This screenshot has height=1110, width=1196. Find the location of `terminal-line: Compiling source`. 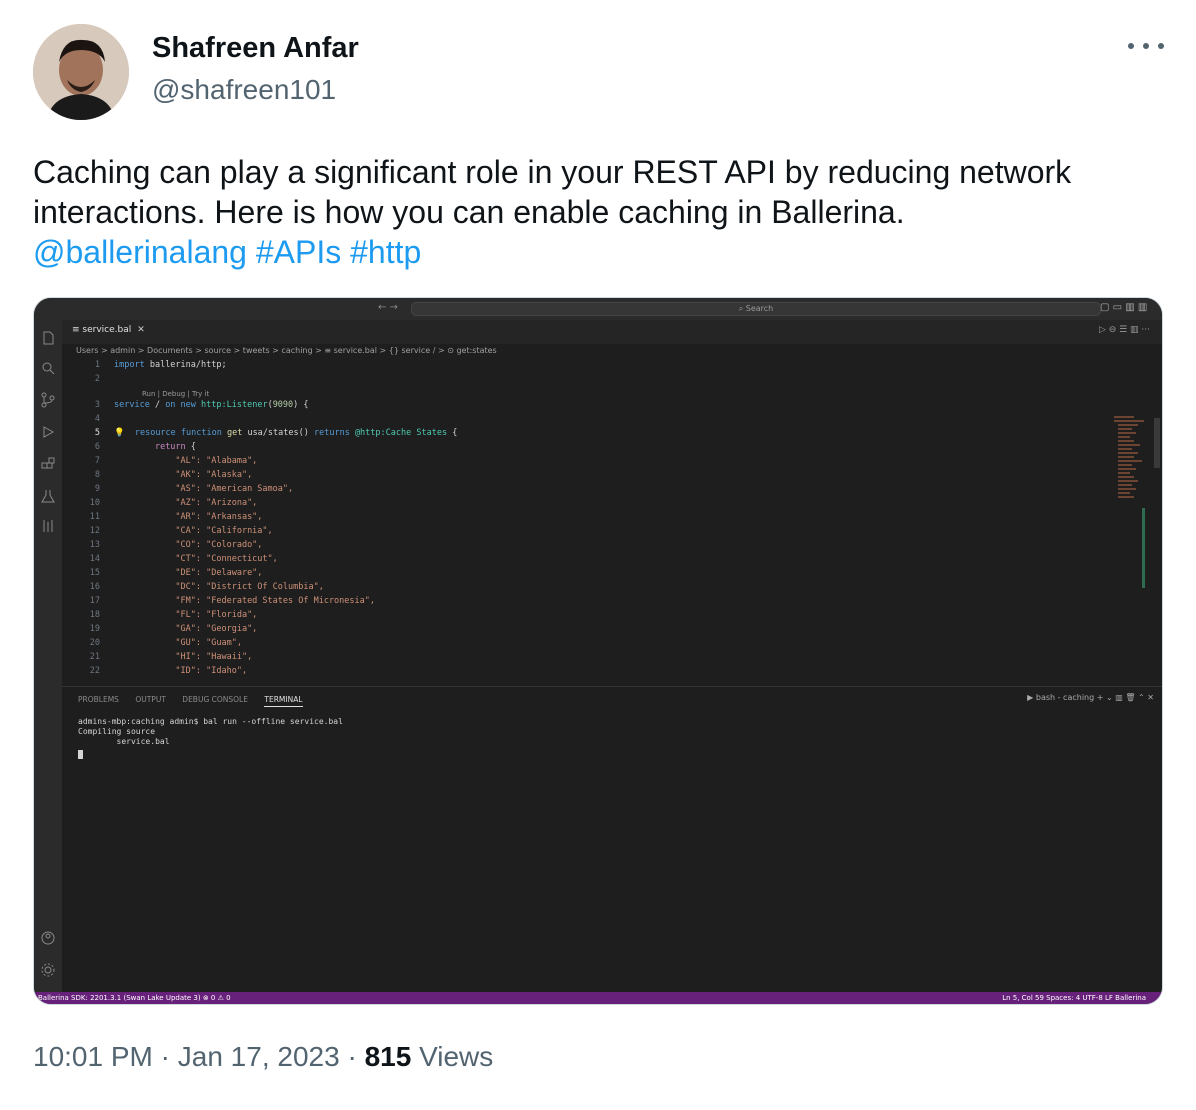

terminal-line: Compiling source is located at coordinates (117, 731).